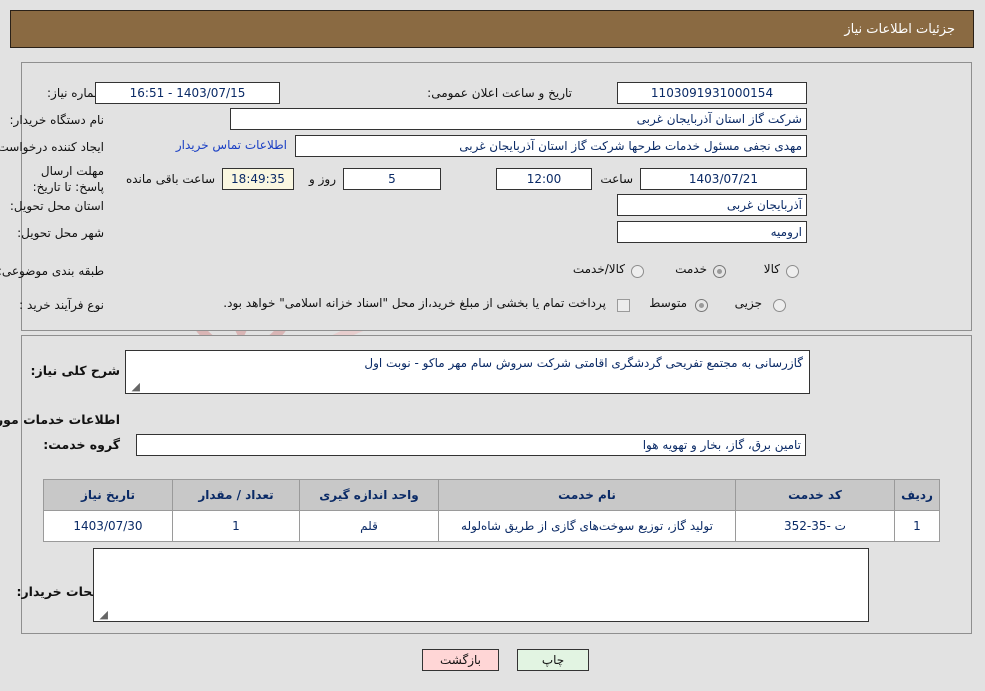 The width and height of the screenshot is (985, 691). I want to click on deadline-date-value: 1403/07/21, so click(724, 179).